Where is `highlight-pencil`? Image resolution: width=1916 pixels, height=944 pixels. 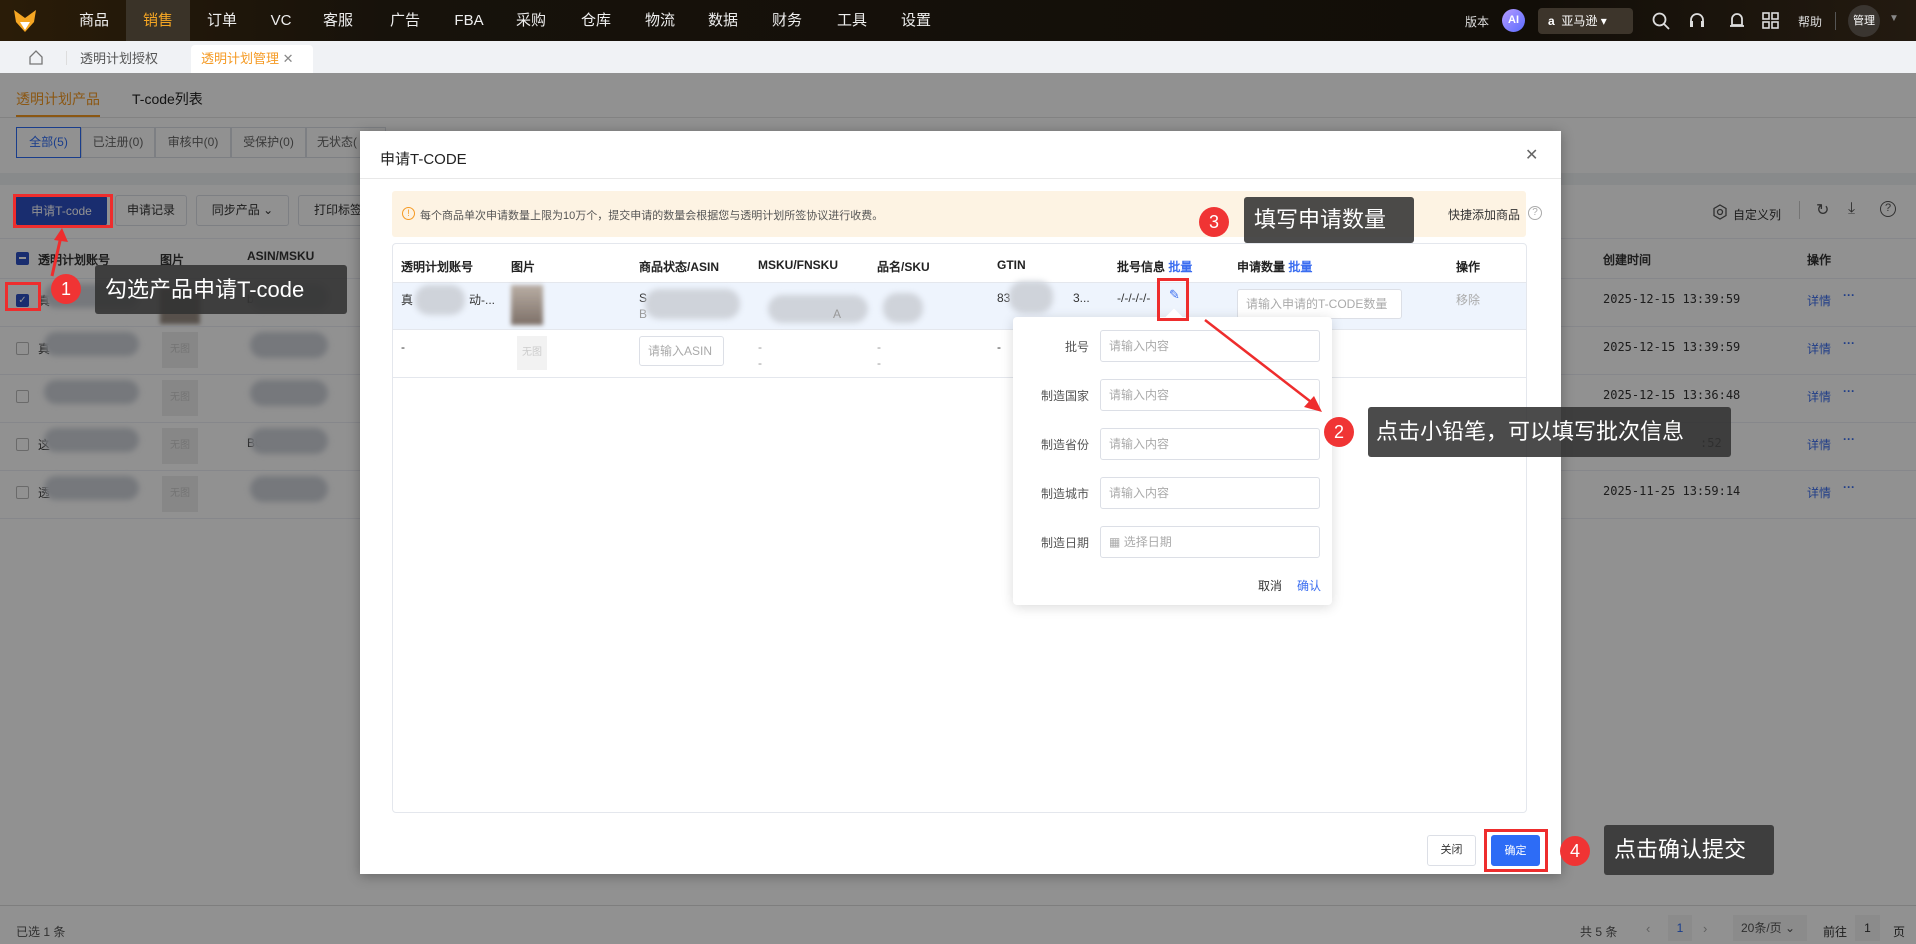
highlight-pencil is located at coordinates (1173, 299).